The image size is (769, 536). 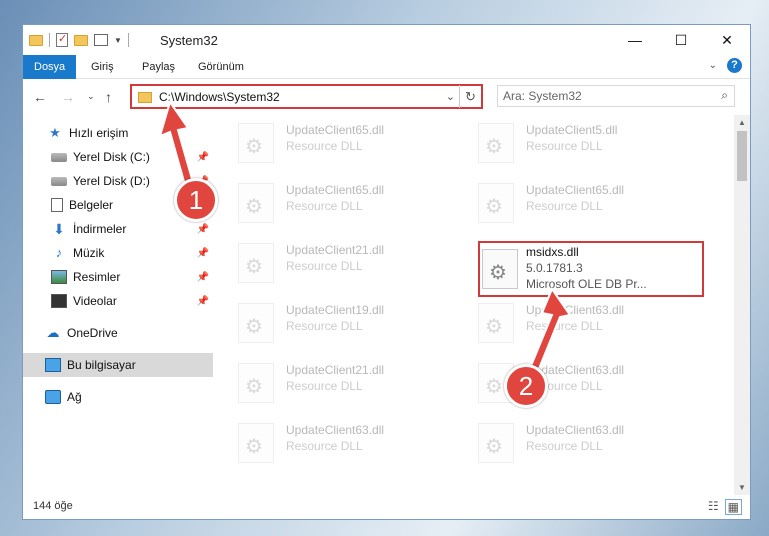 What do you see at coordinates (724, 95) in the screenshot?
I see `search-icon: ⌕` at bounding box center [724, 95].